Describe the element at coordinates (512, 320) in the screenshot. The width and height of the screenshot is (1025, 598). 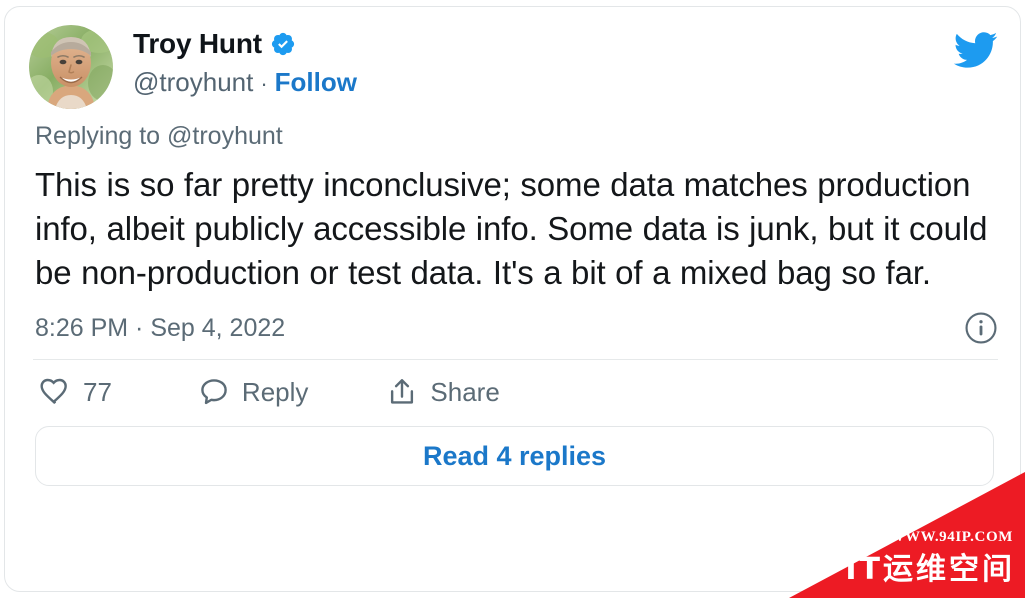
I see `timestamp-row: 8:26 PM · Sep 4, 2022` at that location.